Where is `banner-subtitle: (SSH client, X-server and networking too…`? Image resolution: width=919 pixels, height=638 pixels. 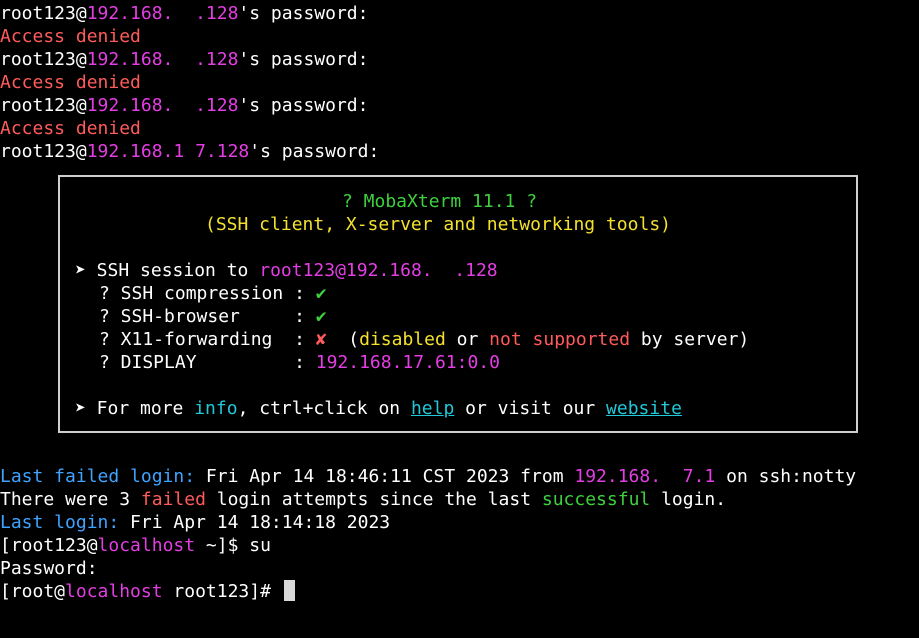 banner-subtitle: (SSH client, X-server and networking too… is located at coordinates (438, 224).